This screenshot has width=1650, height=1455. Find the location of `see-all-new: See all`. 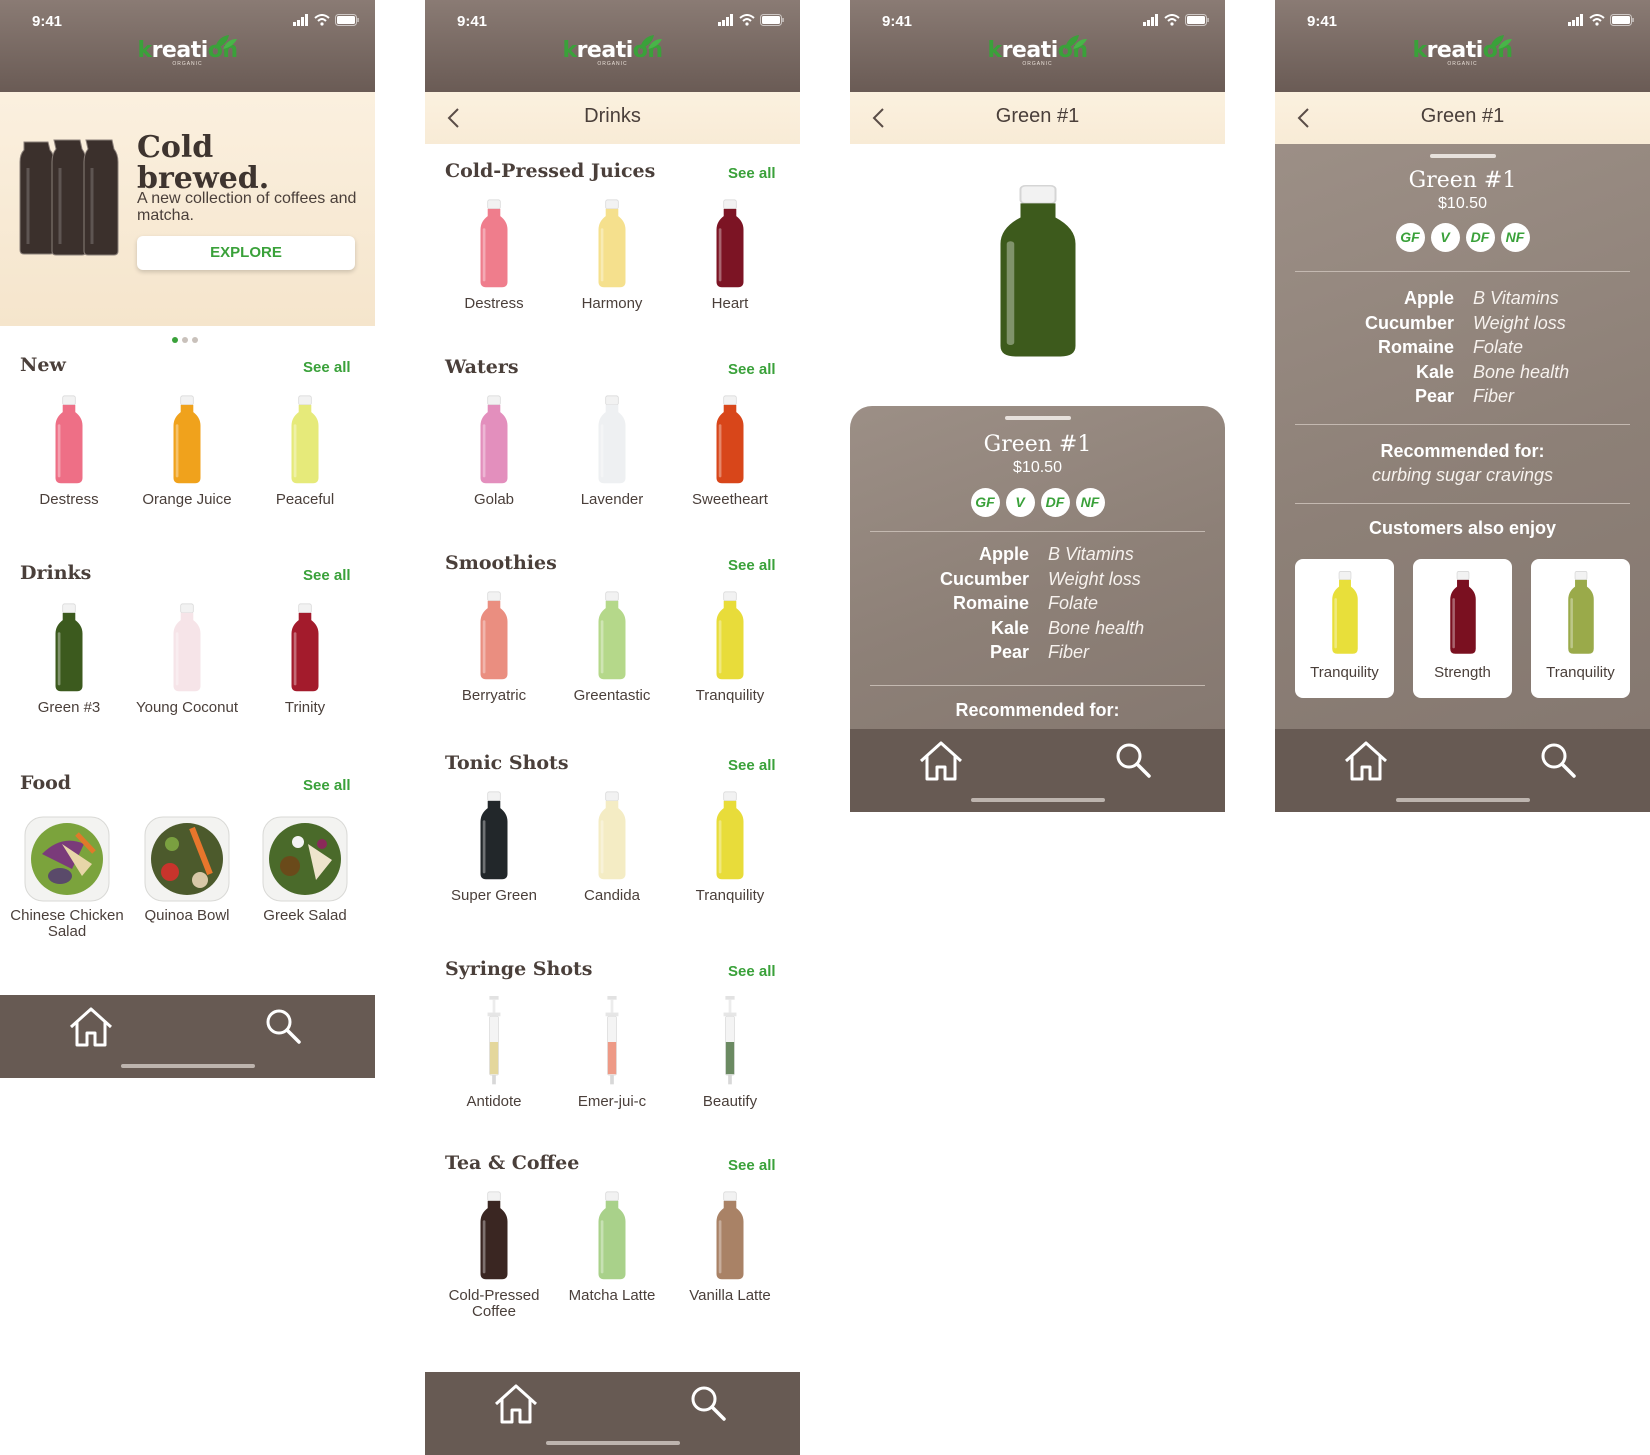

see-all-new: See all is located at coordinates (327, 367).